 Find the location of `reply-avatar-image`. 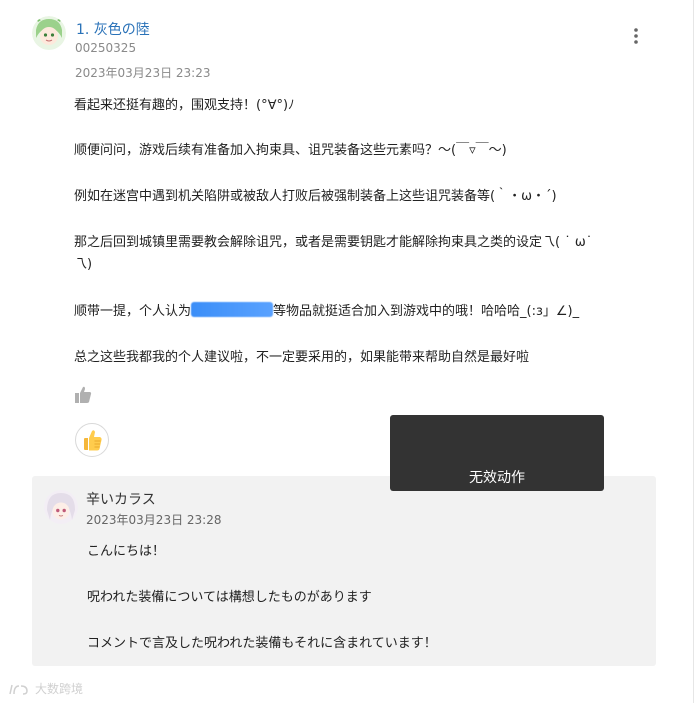

reply-avatar-image is located at coordinates (61, 507).